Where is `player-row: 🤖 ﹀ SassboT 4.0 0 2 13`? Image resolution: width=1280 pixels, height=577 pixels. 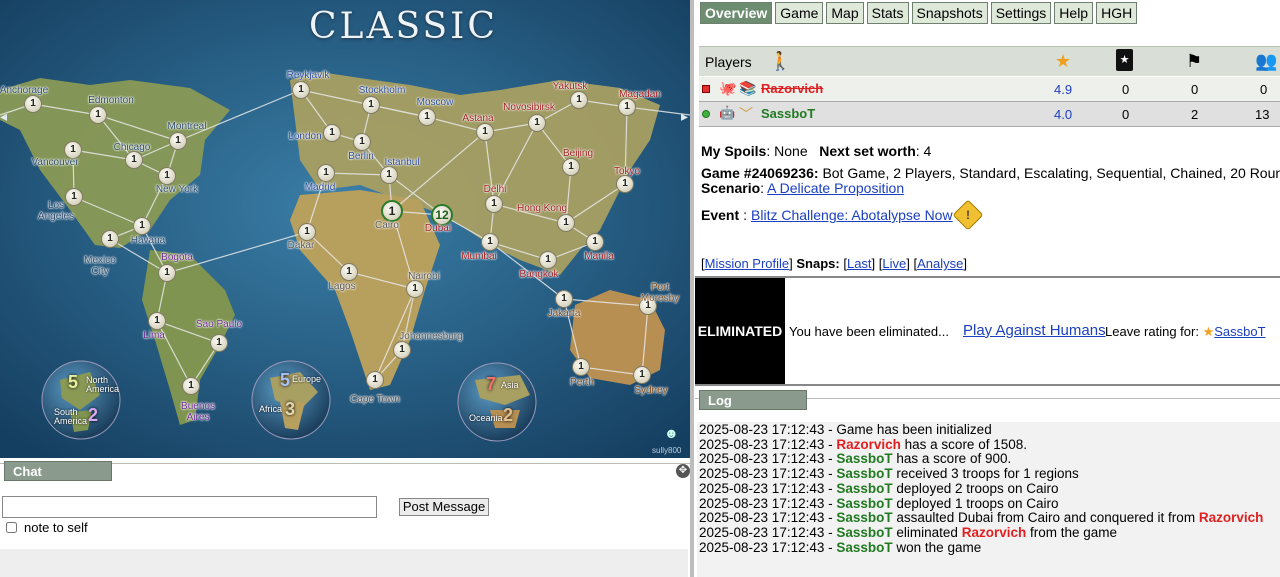 player-row: 🤖 ﹀ SassboT 4.0 0 2 13 is located at coordinates (989, 114).